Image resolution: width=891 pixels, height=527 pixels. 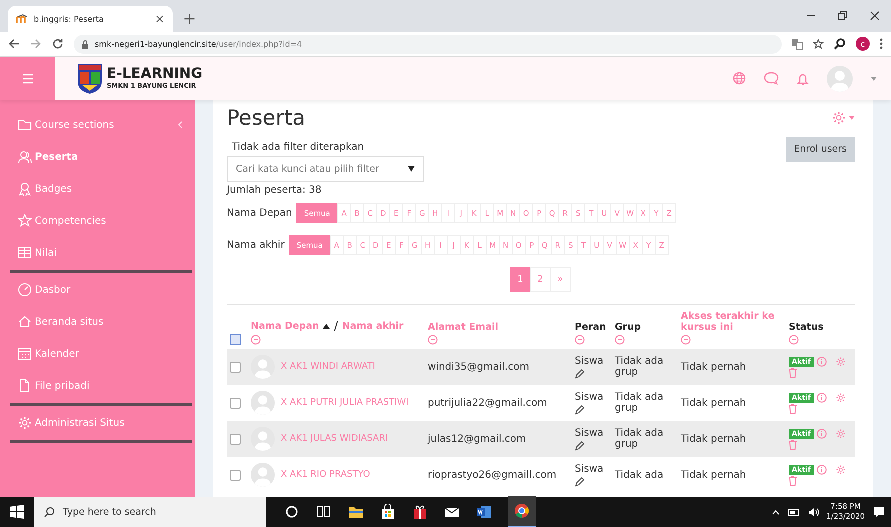 What do you see at coordinates (97, 125) in the screenshot?
I see `sidebar-item: Course sections` at bounding box center [97, 125].